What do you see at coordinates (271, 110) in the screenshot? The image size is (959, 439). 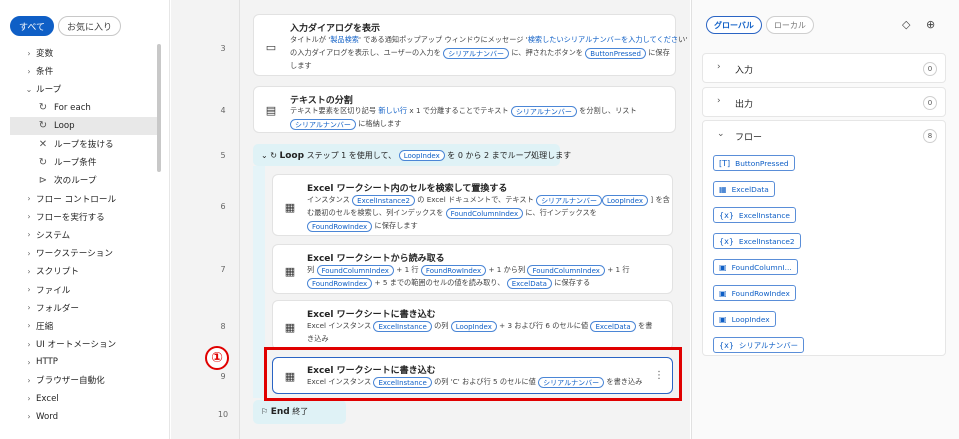 I see `split-text-icon: ▤` at bounding box center [271, 110].